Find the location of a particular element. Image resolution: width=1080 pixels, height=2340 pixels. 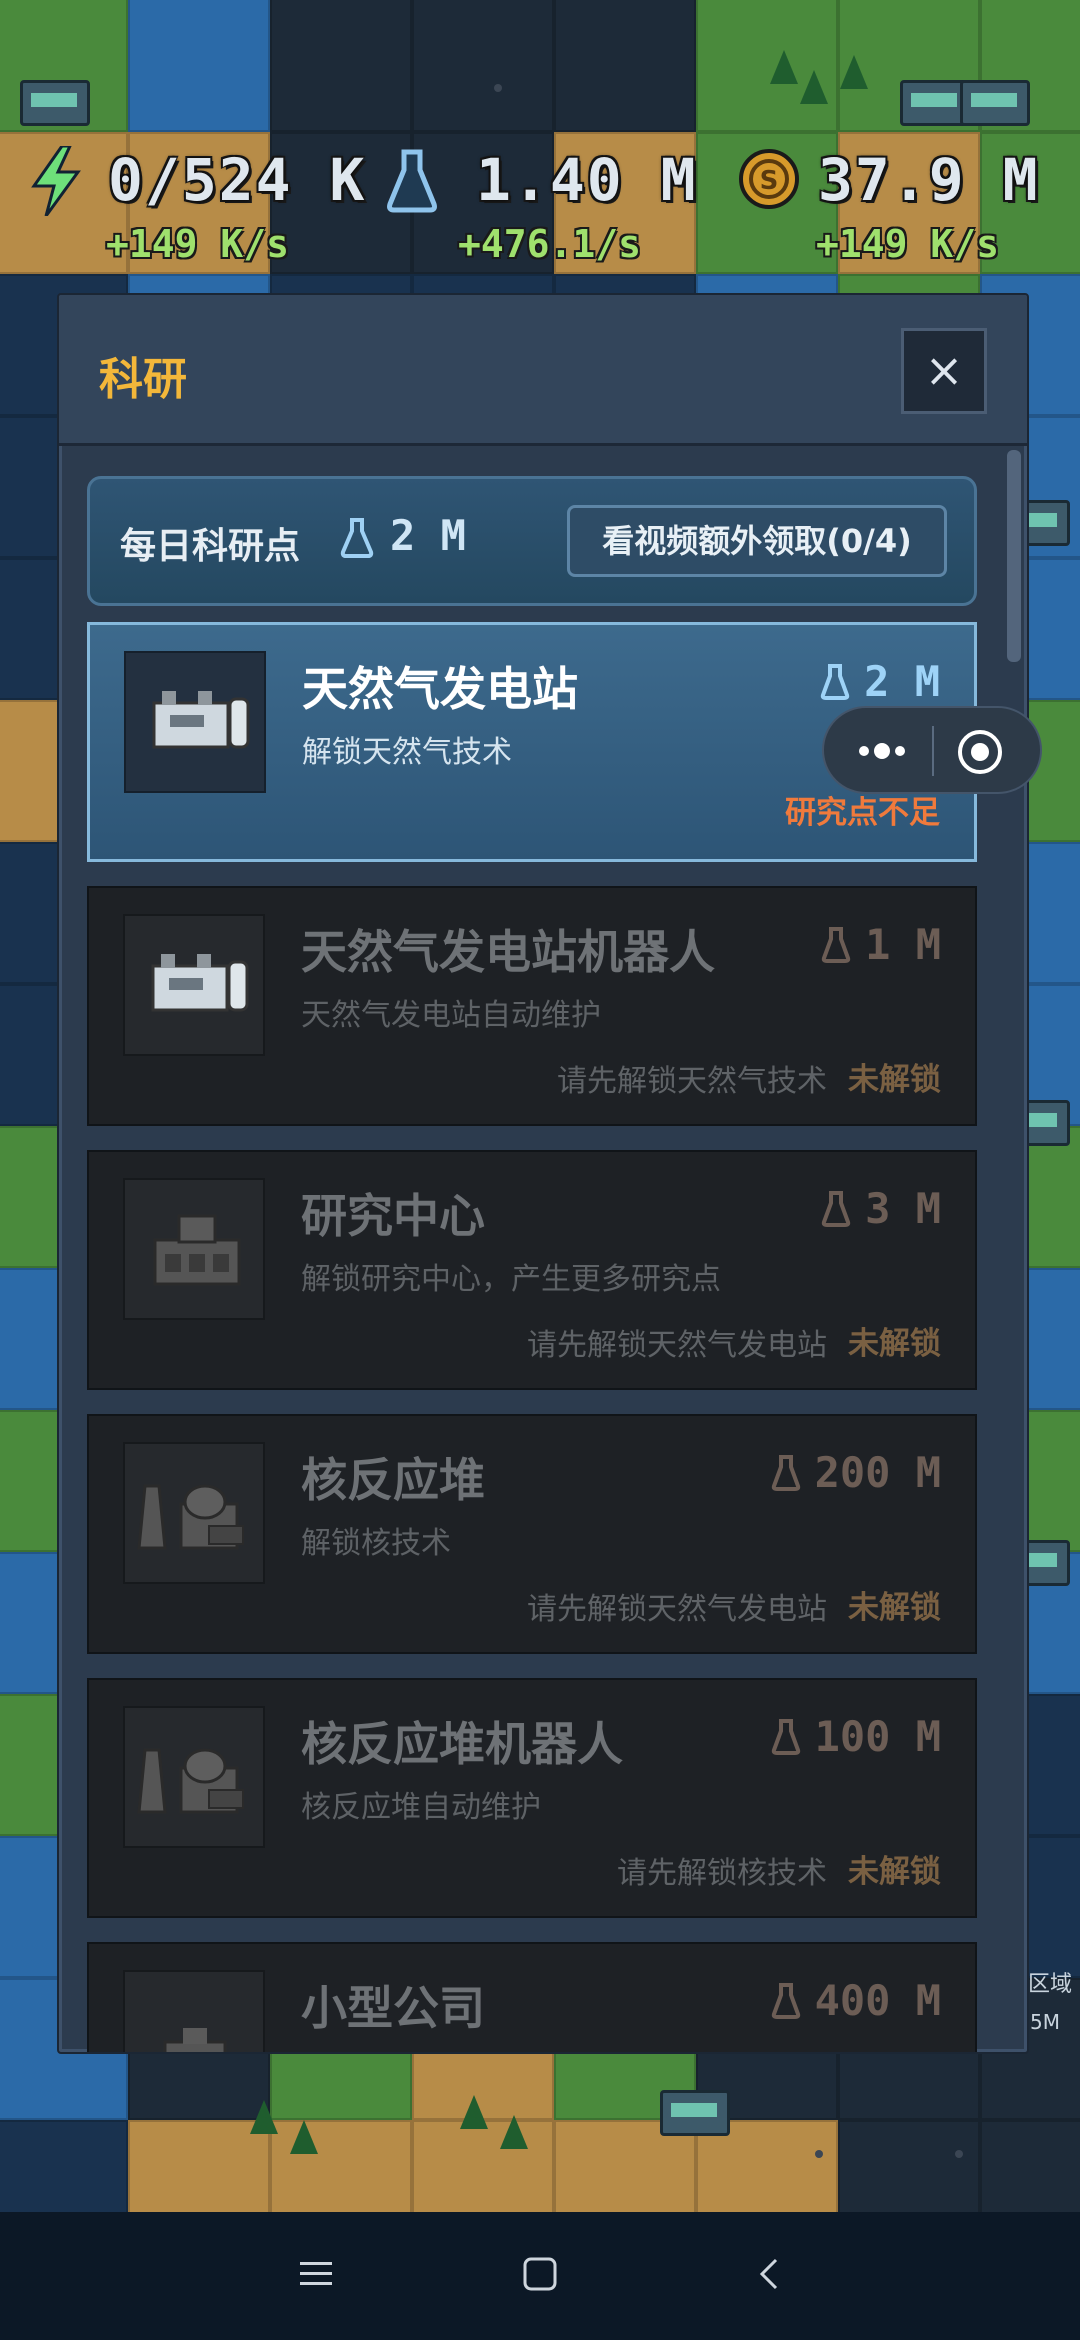

daily-label: 每日科研点 is located at coordinates (210, 546).